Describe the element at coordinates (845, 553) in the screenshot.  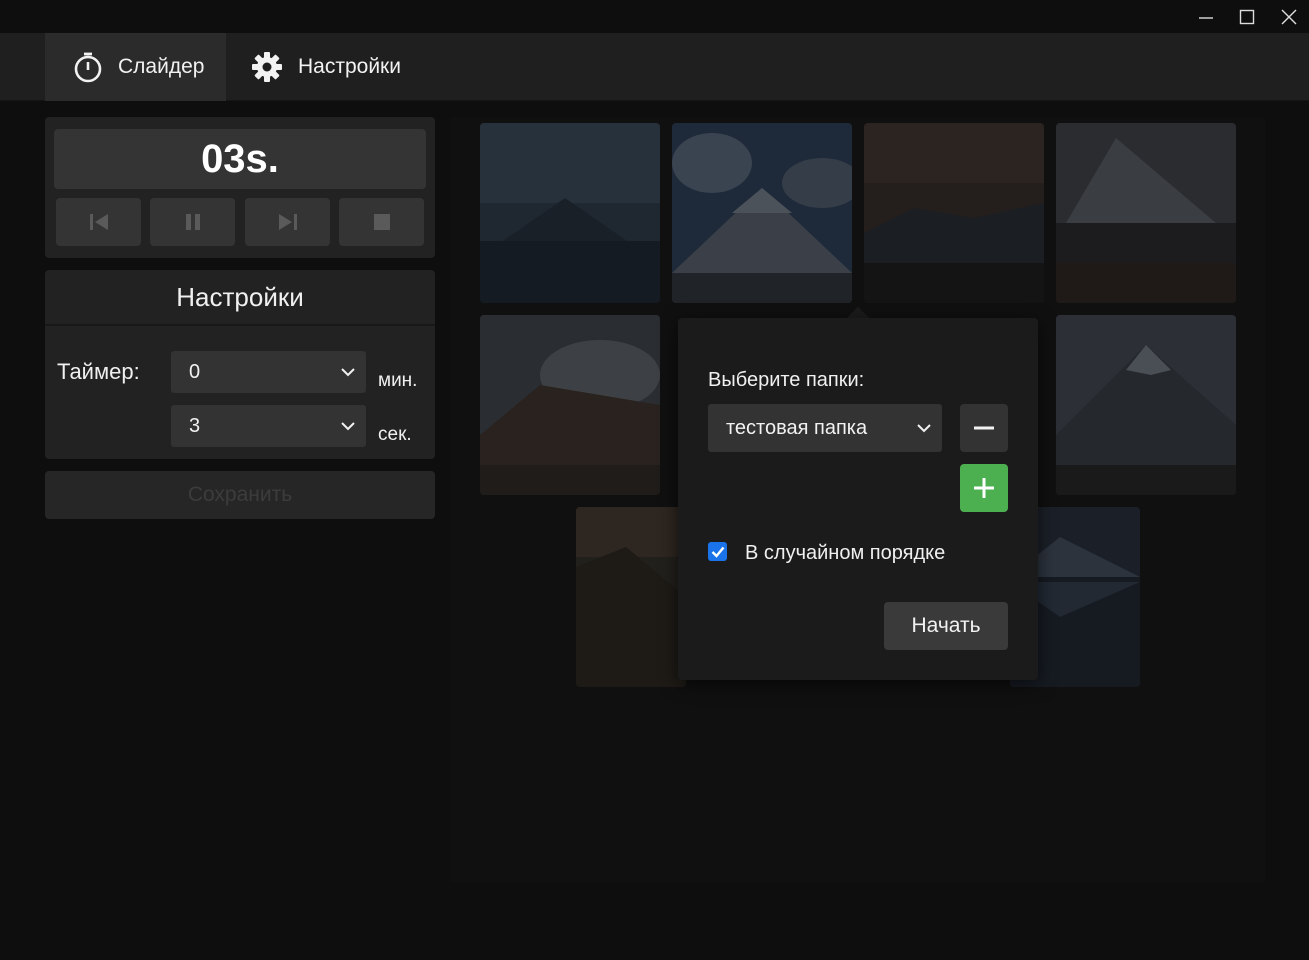
I see `random-order-label: В случайном порядке` at that location.